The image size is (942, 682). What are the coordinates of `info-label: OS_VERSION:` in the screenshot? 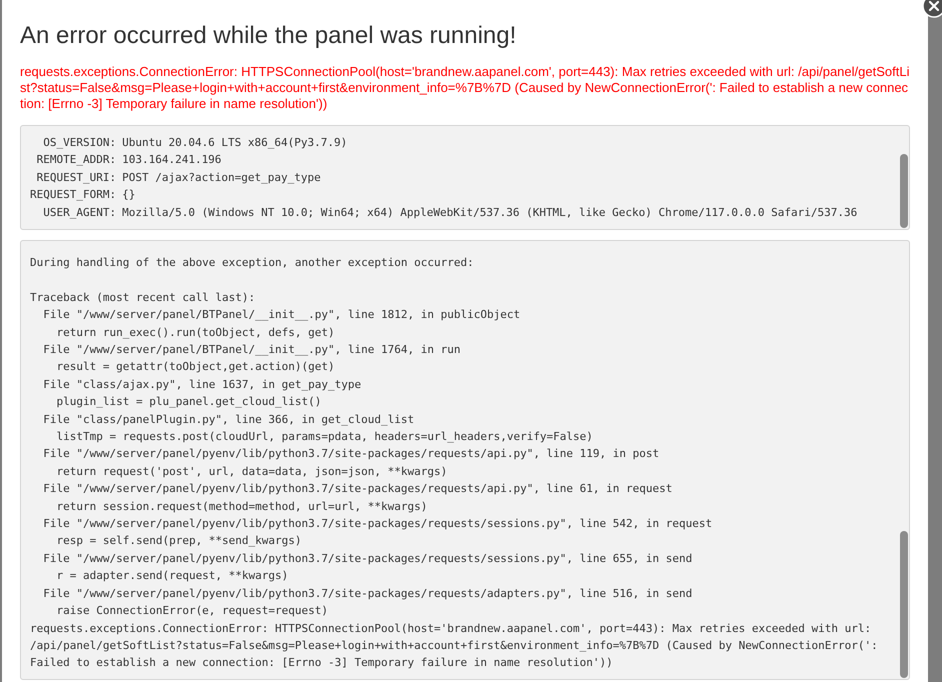 It's located at (79, 143).